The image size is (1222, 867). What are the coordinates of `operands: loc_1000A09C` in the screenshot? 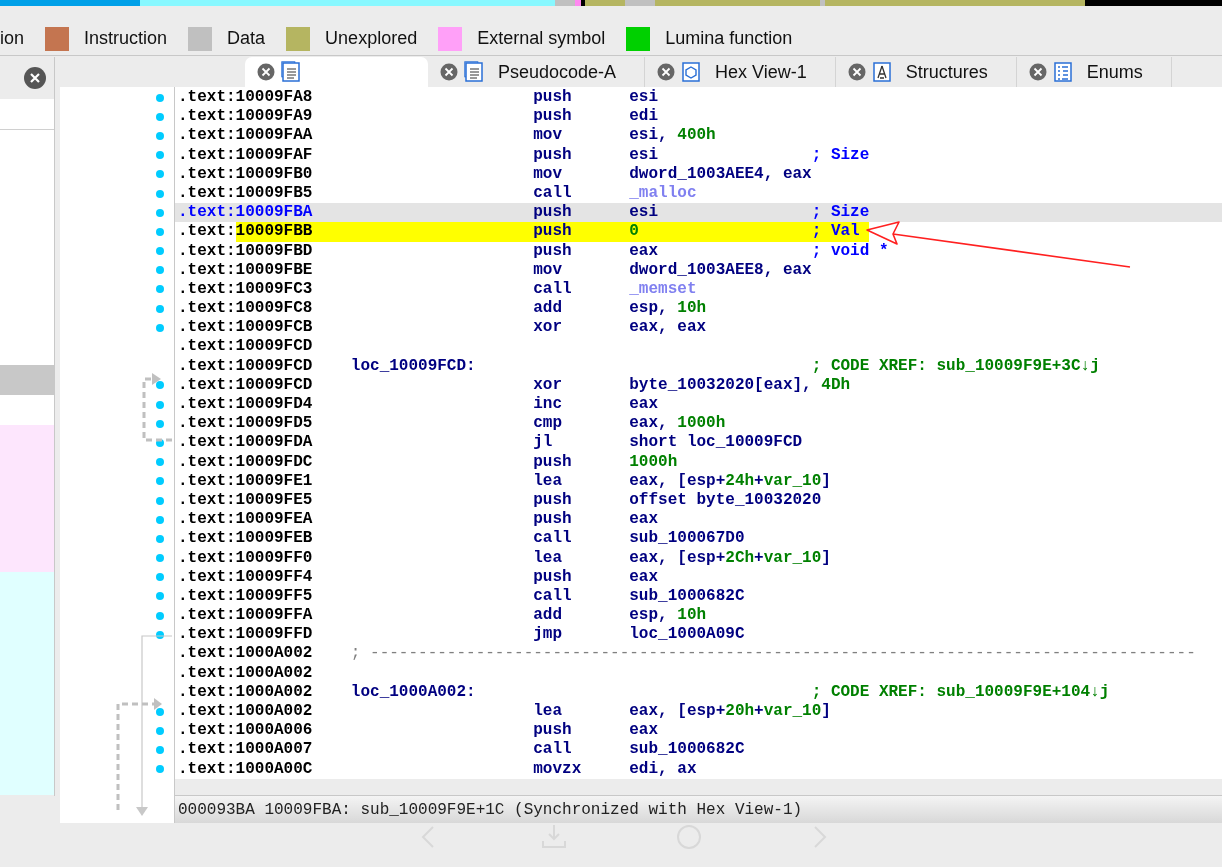 It's located at (687, 635).